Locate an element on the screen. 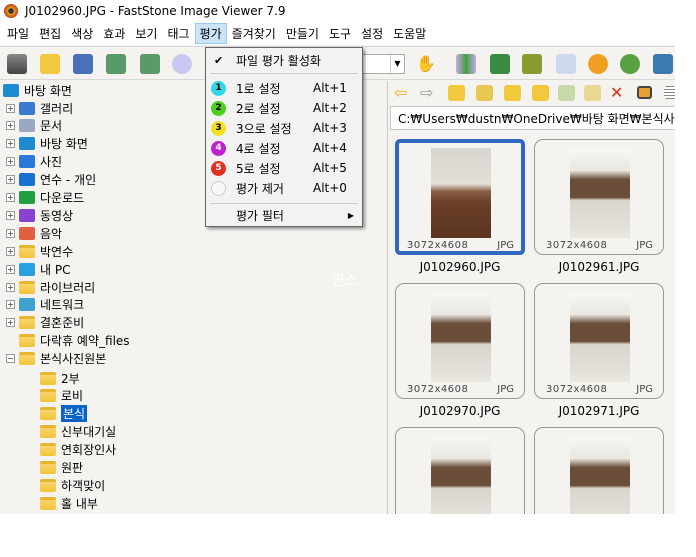 This screenshot has height=557, width=696. menu-create: 만들기 is located at coordinates (302, 33).